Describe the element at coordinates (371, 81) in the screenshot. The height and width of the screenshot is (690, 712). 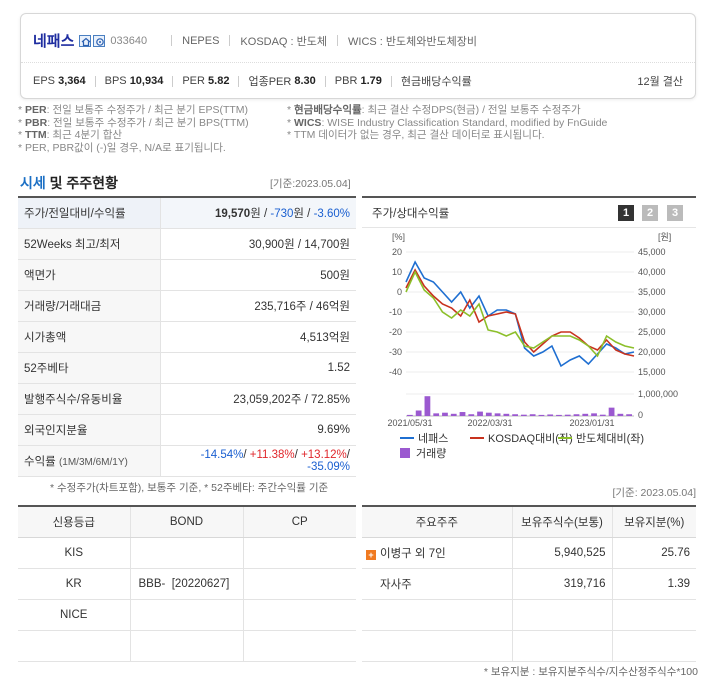
I see `pbr-value: 1.79` at that location.